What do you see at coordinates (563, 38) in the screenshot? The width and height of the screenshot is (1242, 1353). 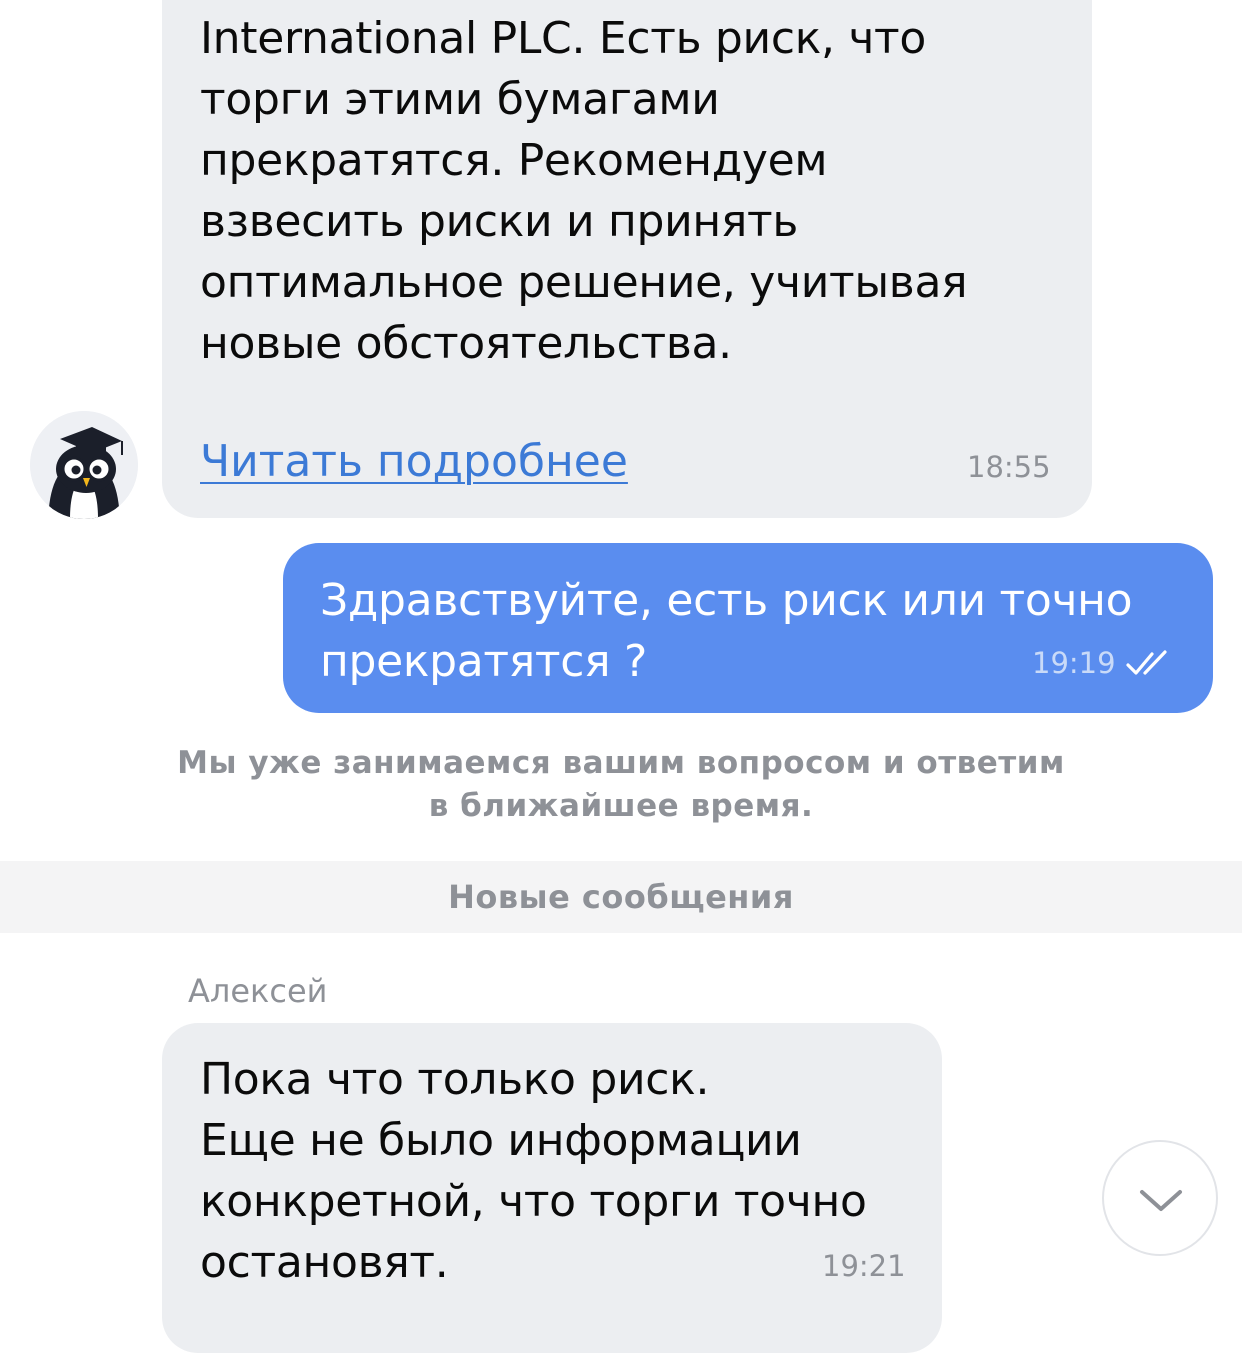 I see `message-line: International PLC. Есть риск, что` at bounding box center [563, 38].